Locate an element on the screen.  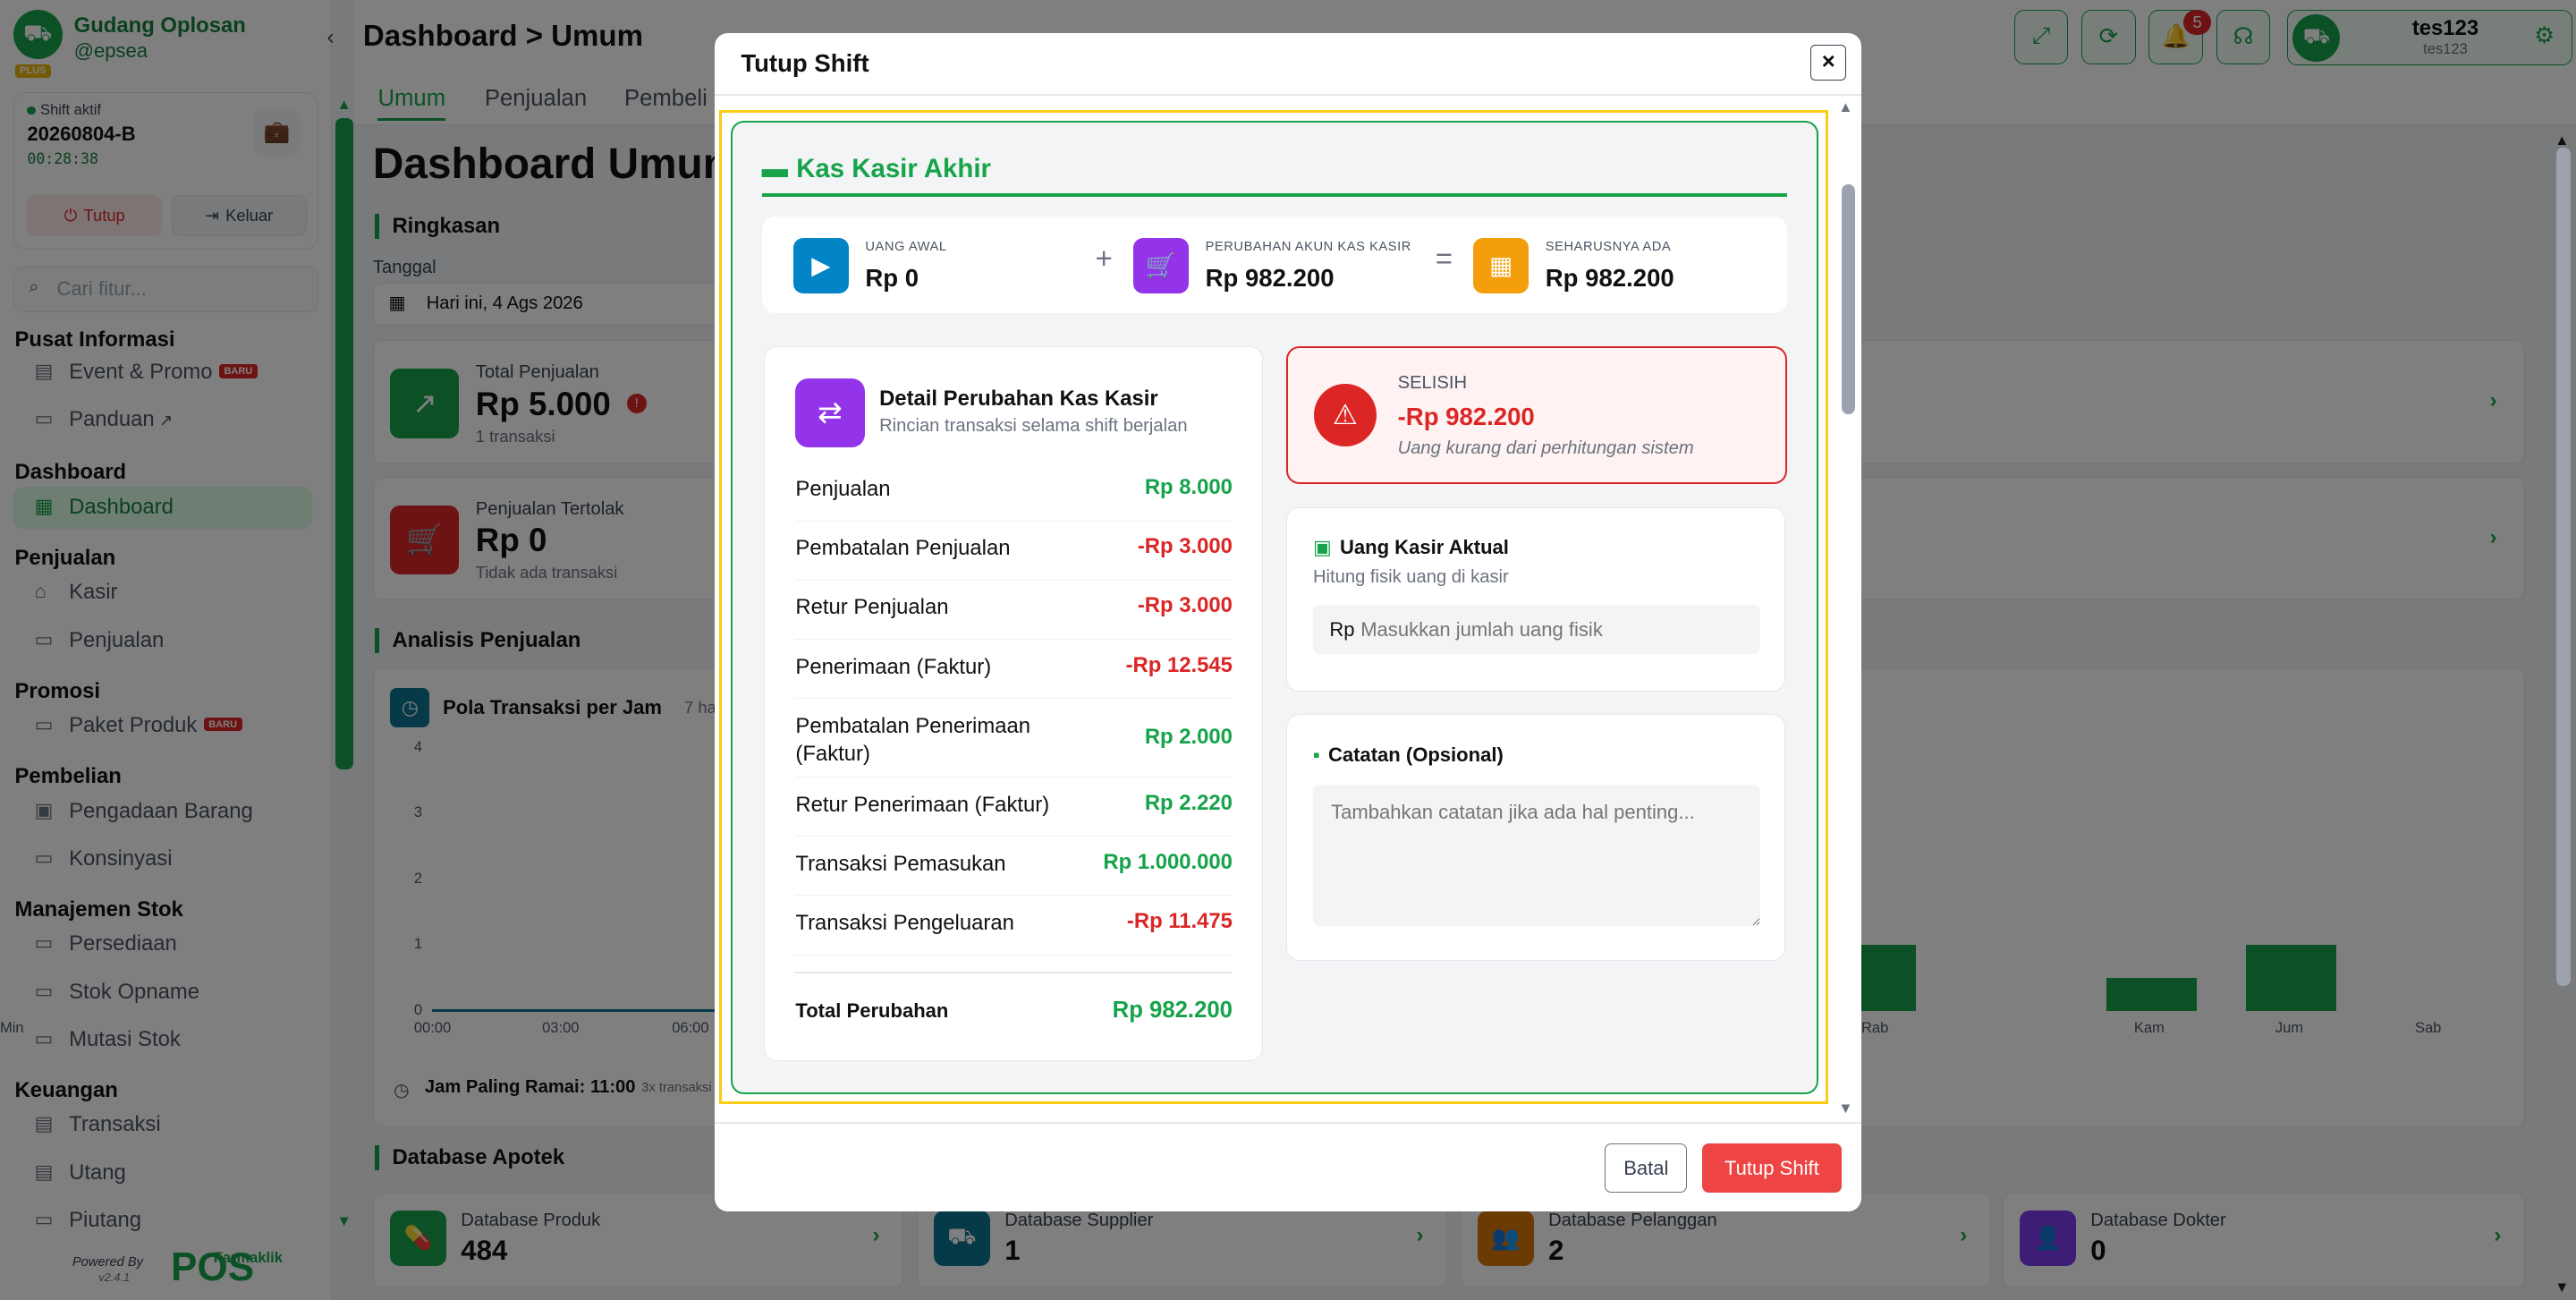
currency-prefix: Rp is located at coordinates (1342, 630).